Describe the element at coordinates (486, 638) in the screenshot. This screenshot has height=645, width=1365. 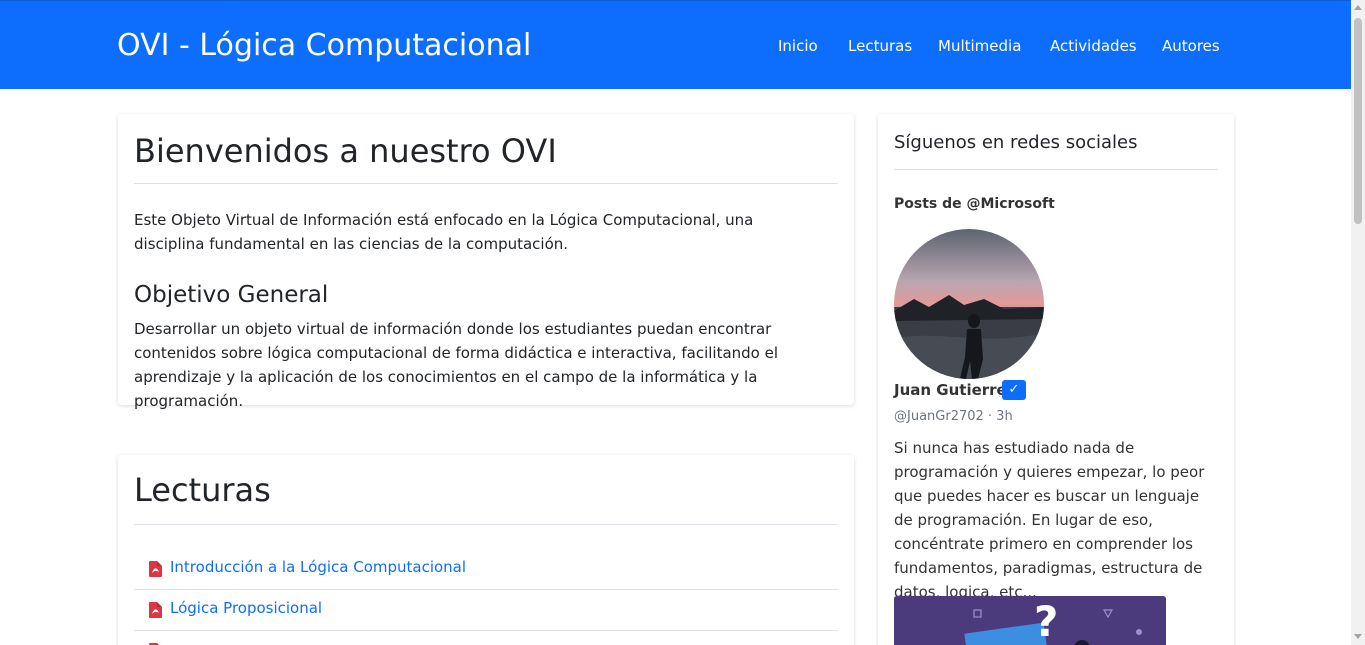
I see `list-item` at that location.